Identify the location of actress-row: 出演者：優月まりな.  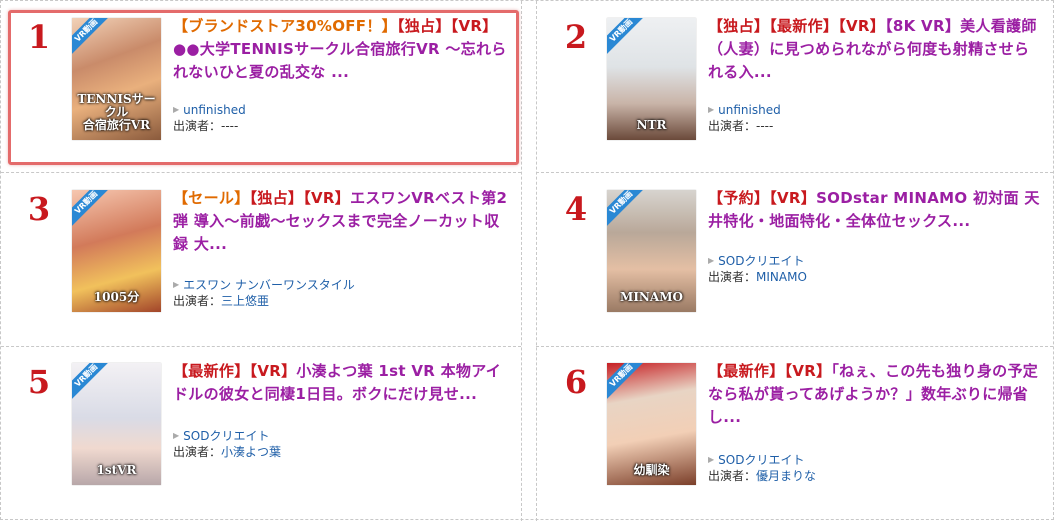
(762, 476).